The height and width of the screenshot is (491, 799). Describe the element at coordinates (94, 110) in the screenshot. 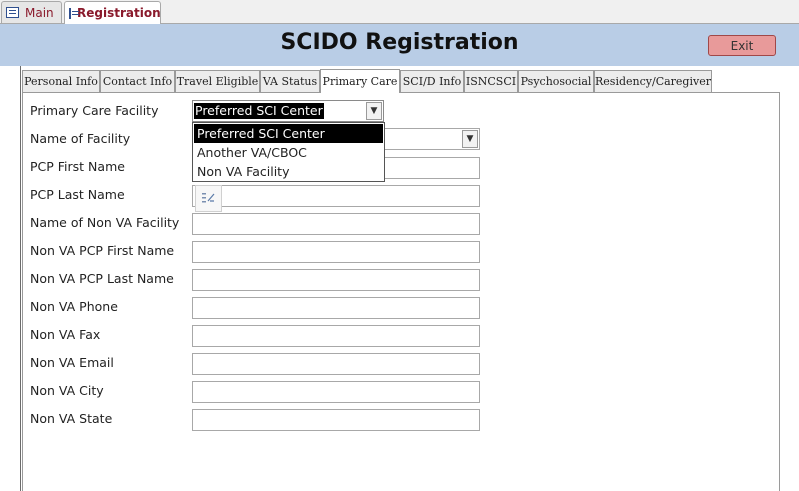

I see `label-primary-care-facility: Primary Care Facility` at that location.